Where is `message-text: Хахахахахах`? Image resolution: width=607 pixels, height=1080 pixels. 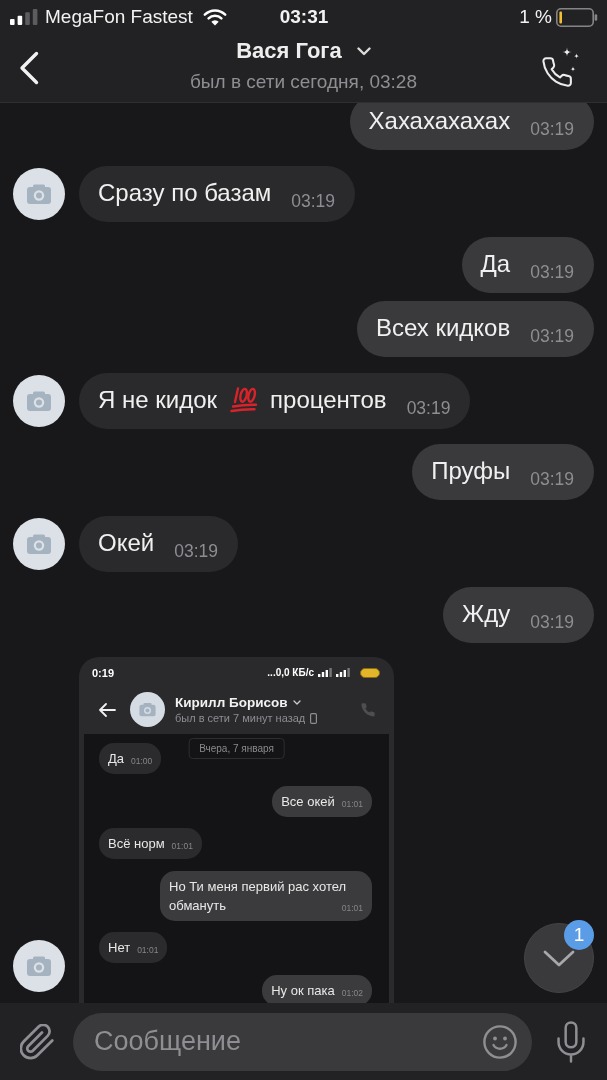 message-text: Хахахахахах is located at coordinates (439, 121).